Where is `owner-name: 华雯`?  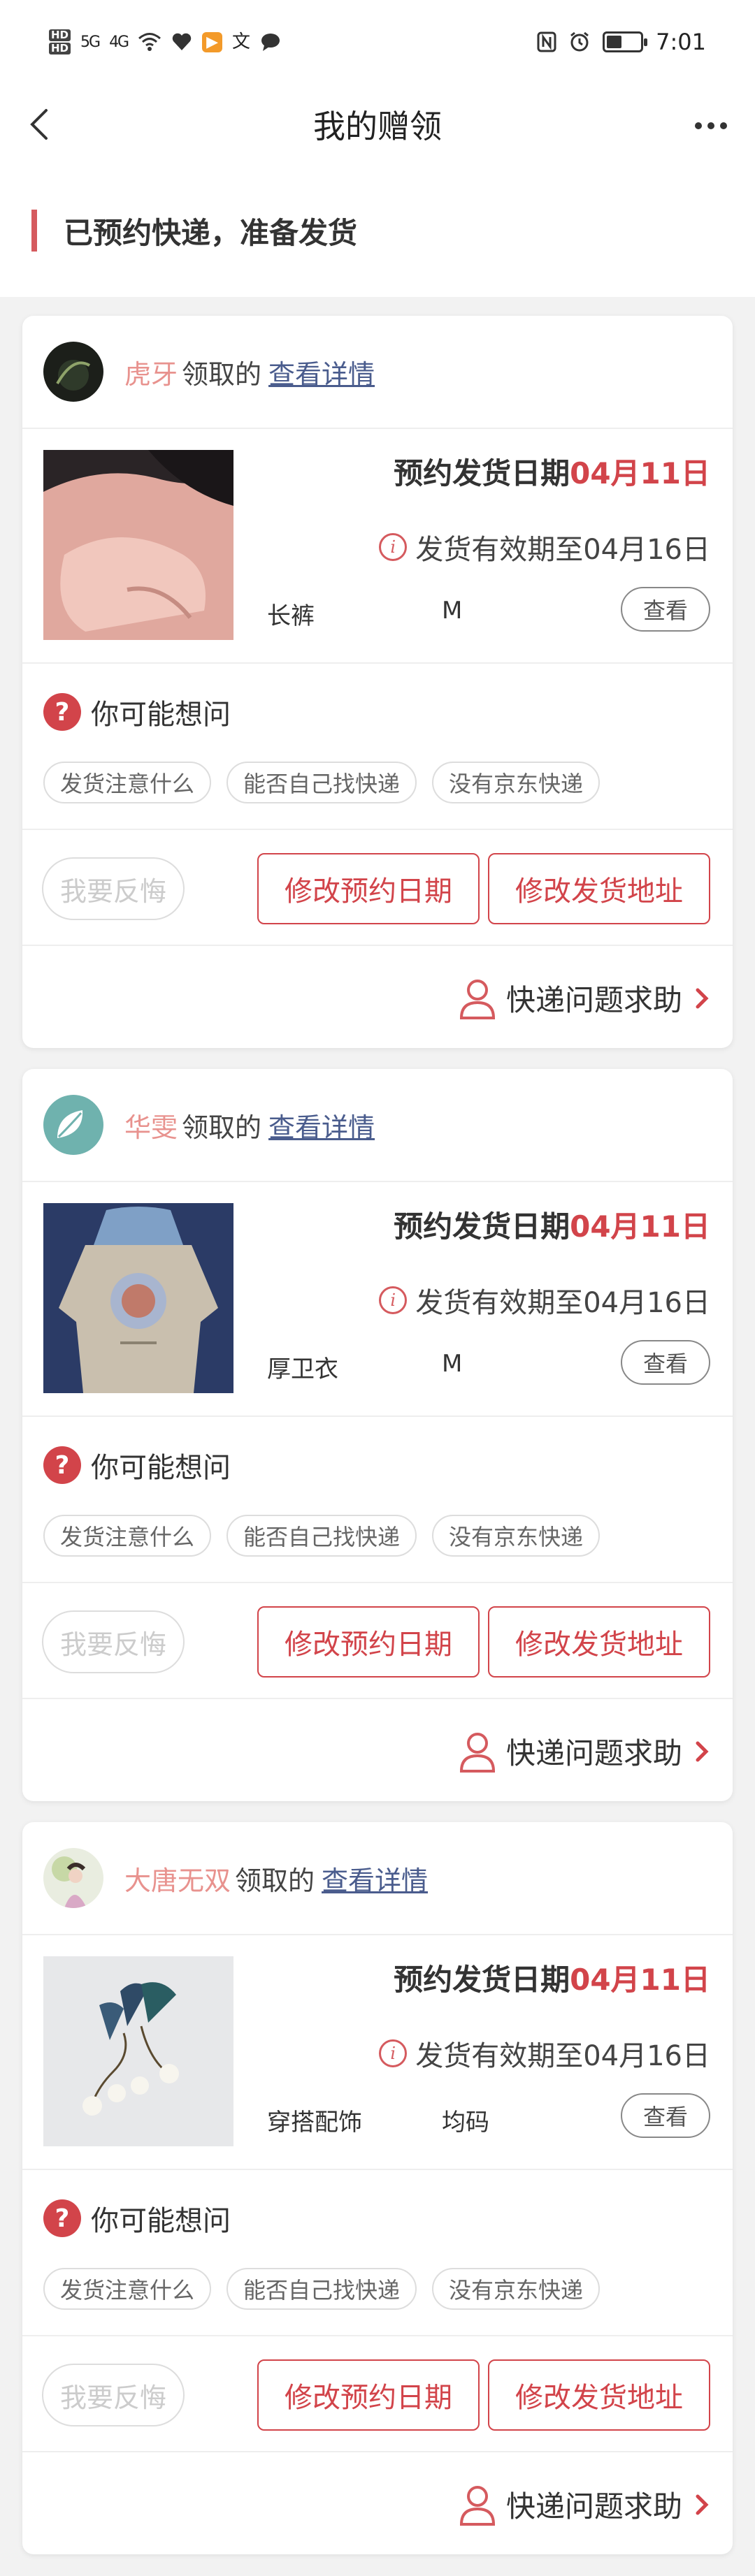
owner-name: 华雯 is located at coordinates (151, 1125).